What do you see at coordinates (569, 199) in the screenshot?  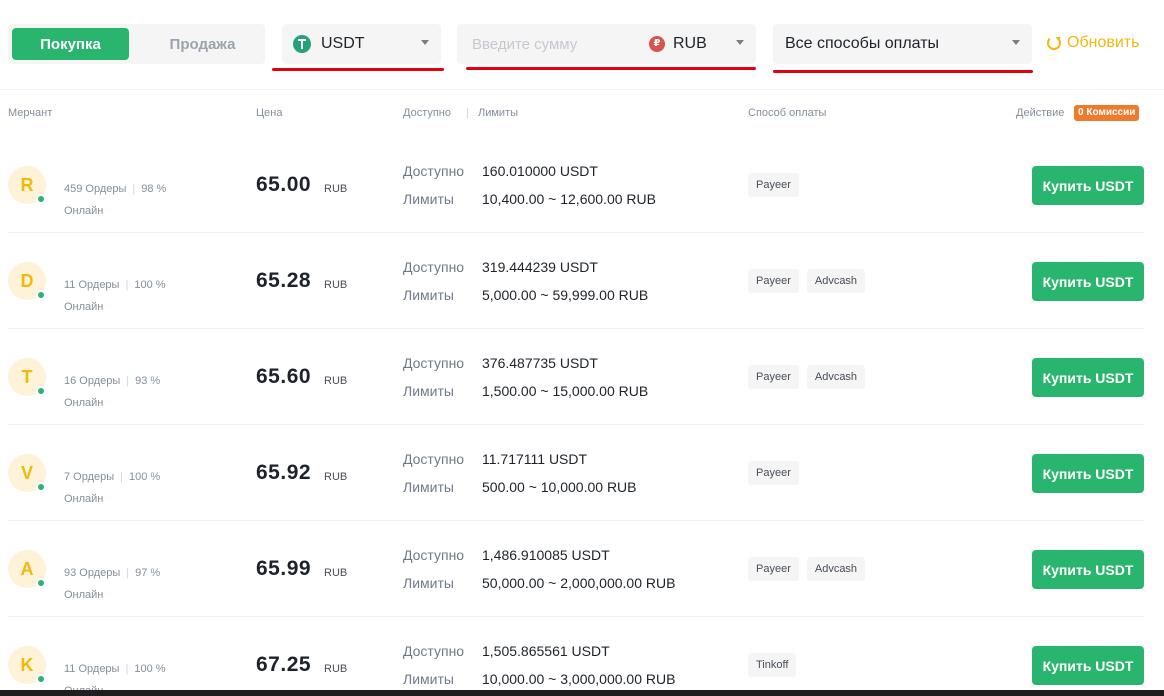 I see `limits-range: 10,400.00 ~ 12,600.00 RUB` at bounding box center [569, 199].